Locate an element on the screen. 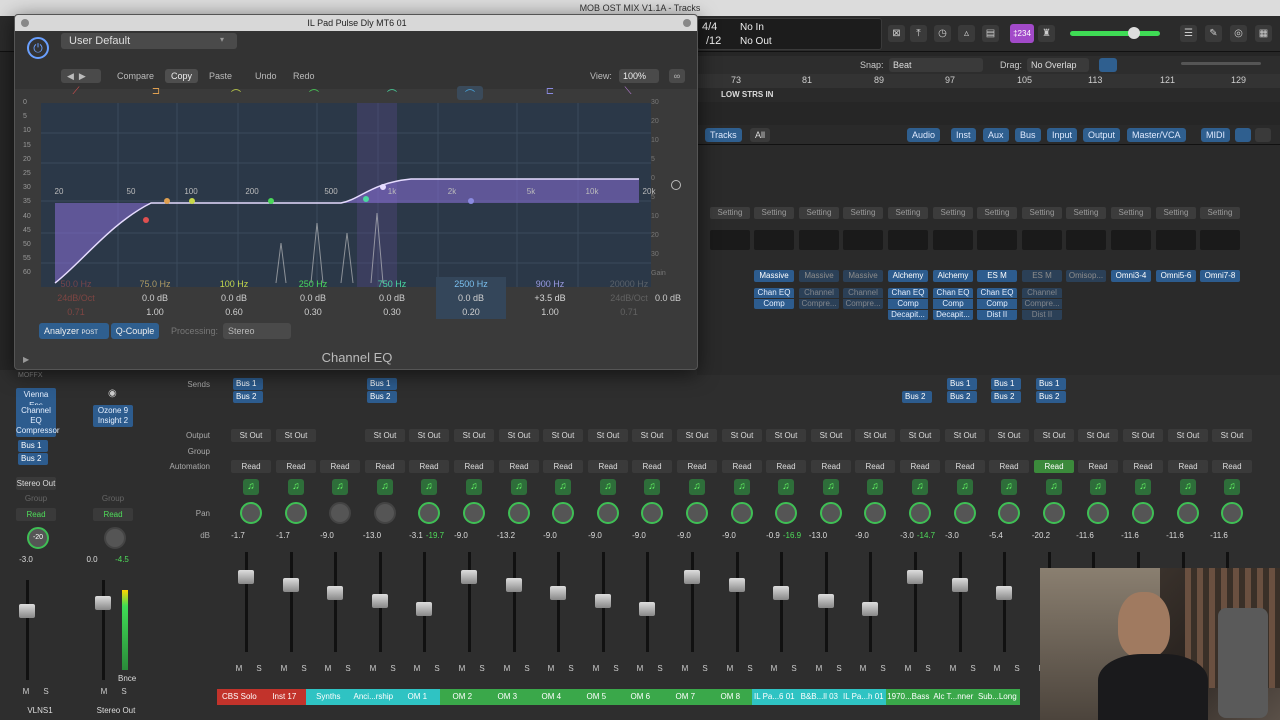  close-icon is located at coordinates (25, 23).